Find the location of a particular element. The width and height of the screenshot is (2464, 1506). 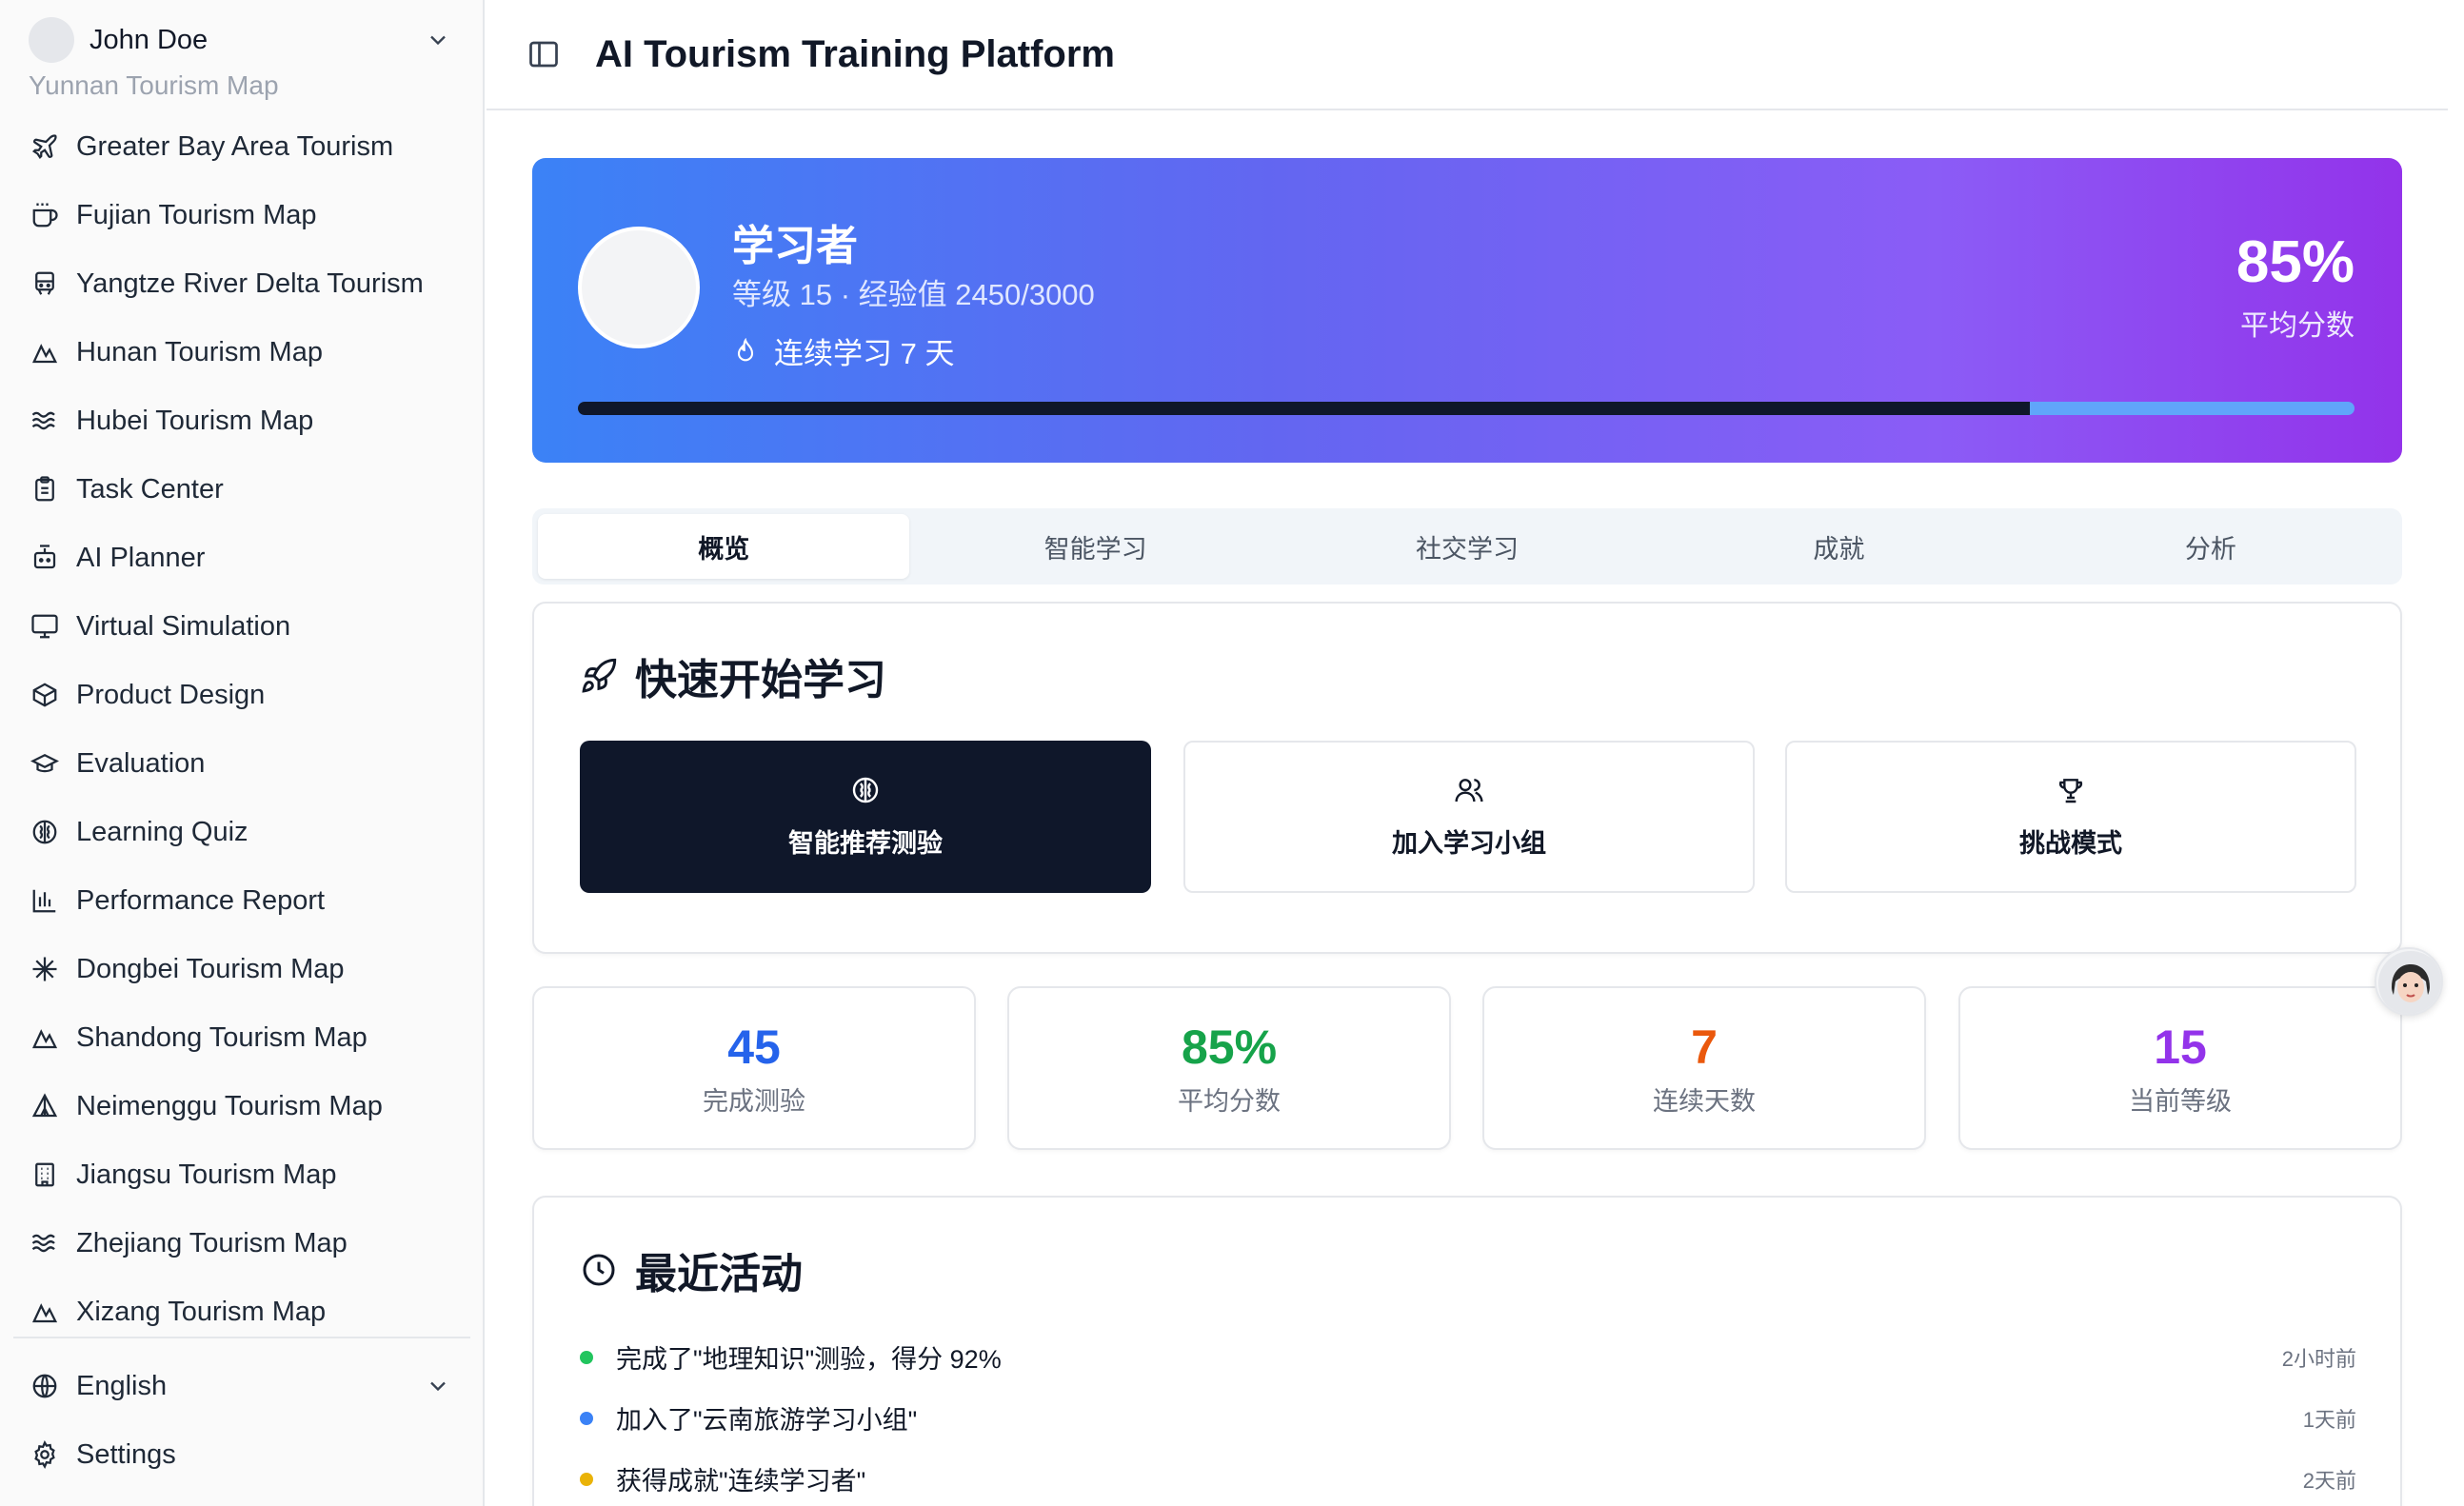

user-menu: John Doe is located at coordinates (240, 40).